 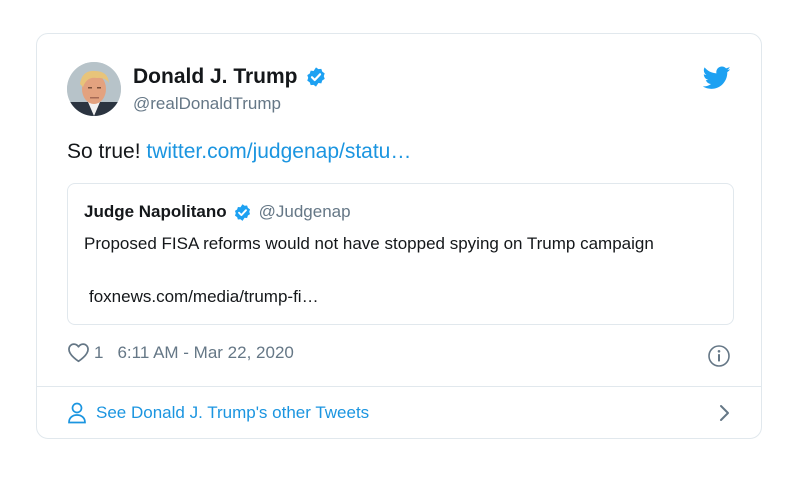 I want to click on tweet-meta: 1 6:11 AM - Mar 22, 2020, so click(x=180, y=352).